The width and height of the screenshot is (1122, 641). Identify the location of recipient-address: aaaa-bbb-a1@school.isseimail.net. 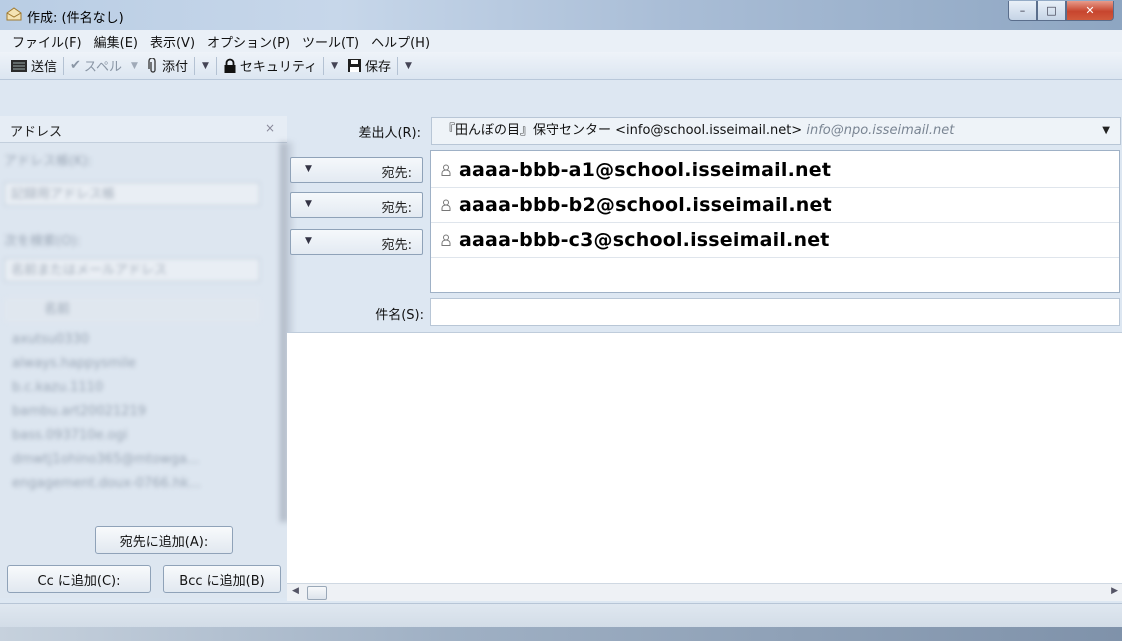
(645, 170).